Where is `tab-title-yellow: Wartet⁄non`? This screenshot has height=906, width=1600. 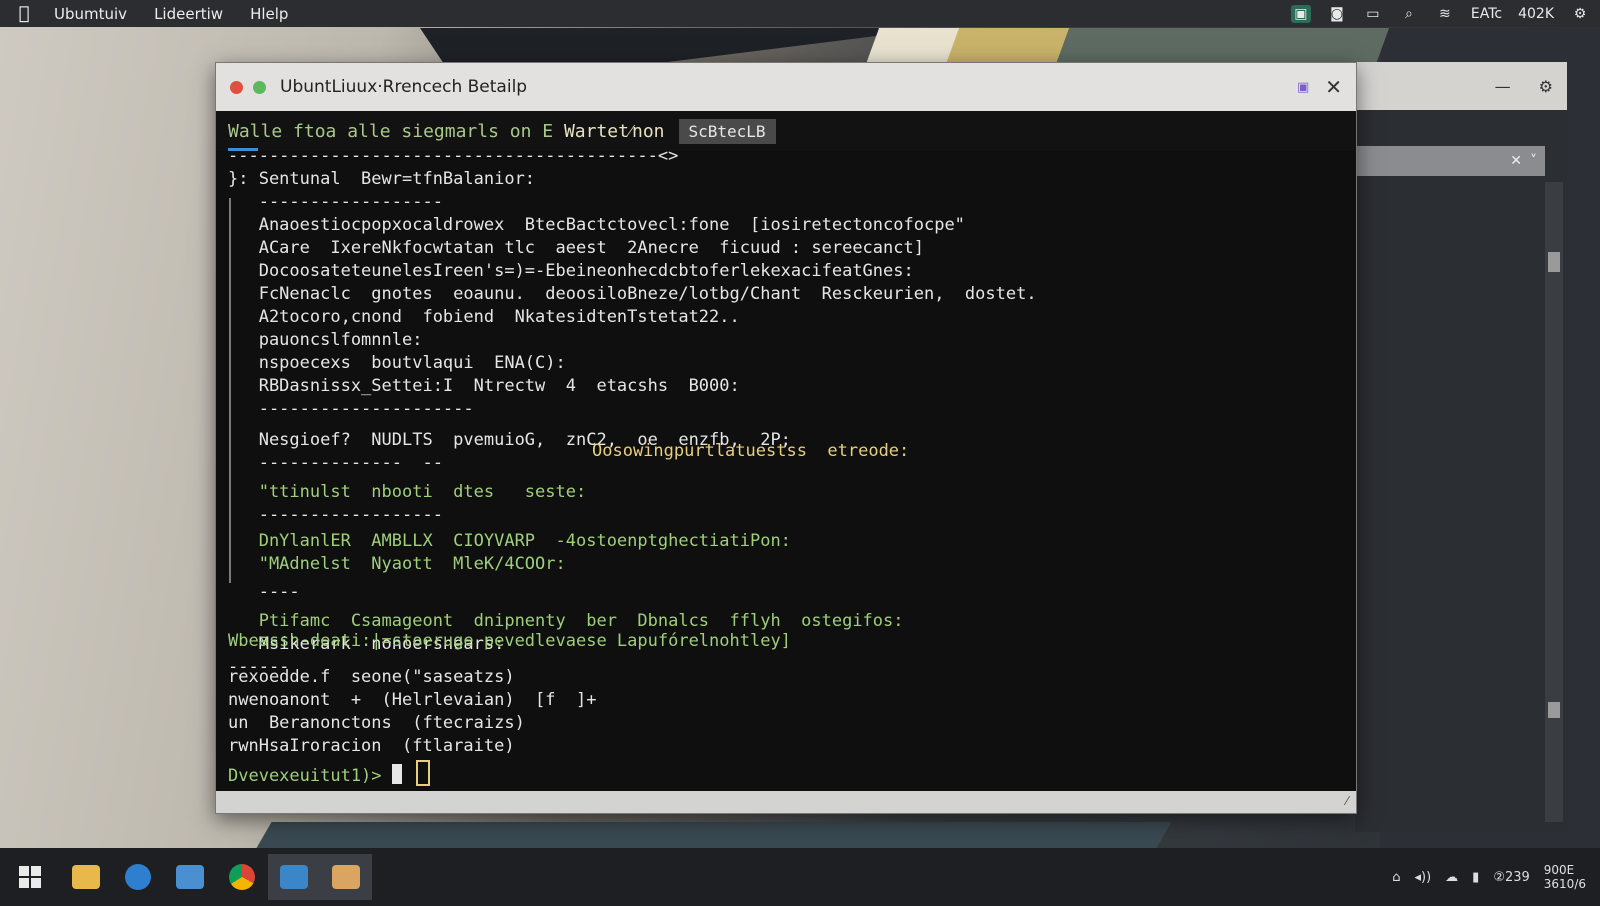
tab-title-yellow: Wartet⁄non is located at coordinates (614, 131).